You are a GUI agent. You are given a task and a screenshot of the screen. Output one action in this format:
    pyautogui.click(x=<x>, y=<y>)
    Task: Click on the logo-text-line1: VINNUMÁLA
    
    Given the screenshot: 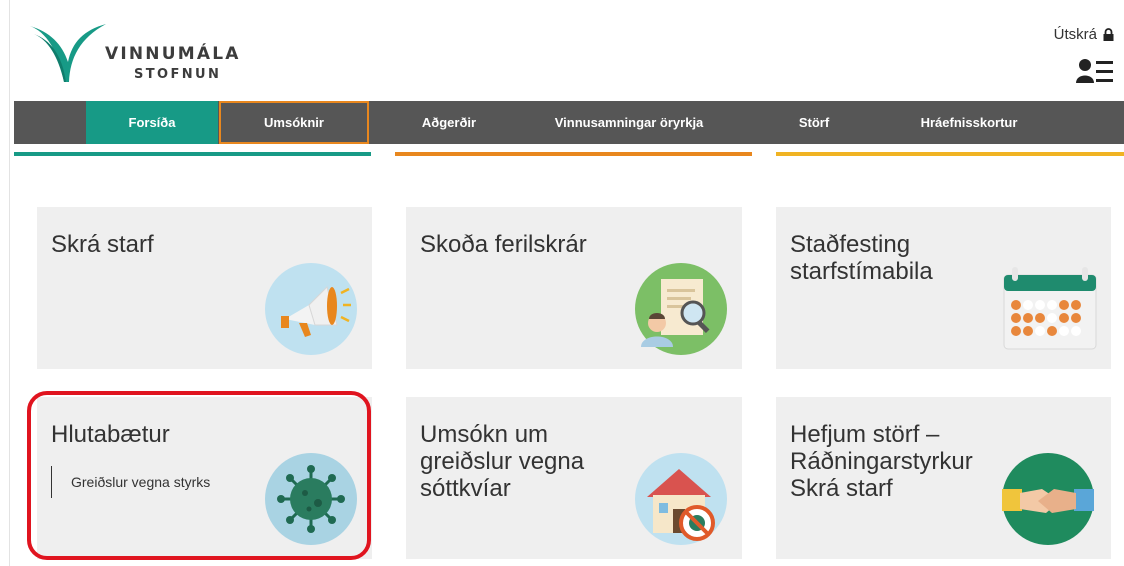 What is the action you would take?
    pyautogui.click(x=173, y=54)
    